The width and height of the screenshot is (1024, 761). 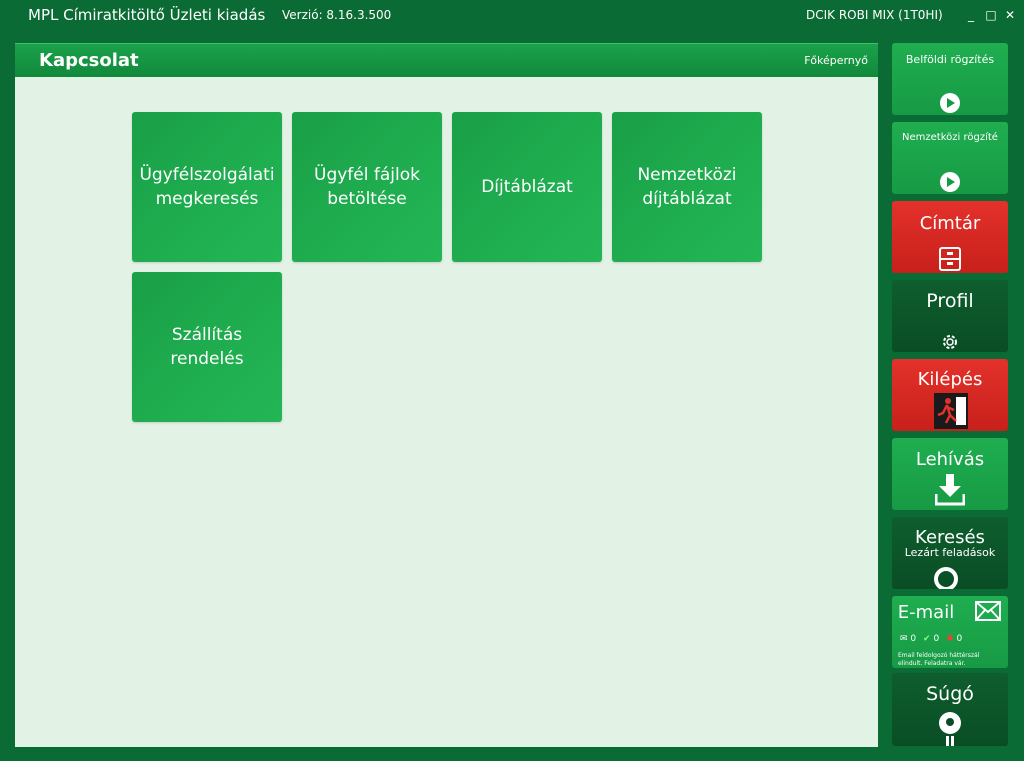 What do you see at coordinates (959, 639) in the screenshot?
I see `error-count: 0` at bounding box center [959, 639].